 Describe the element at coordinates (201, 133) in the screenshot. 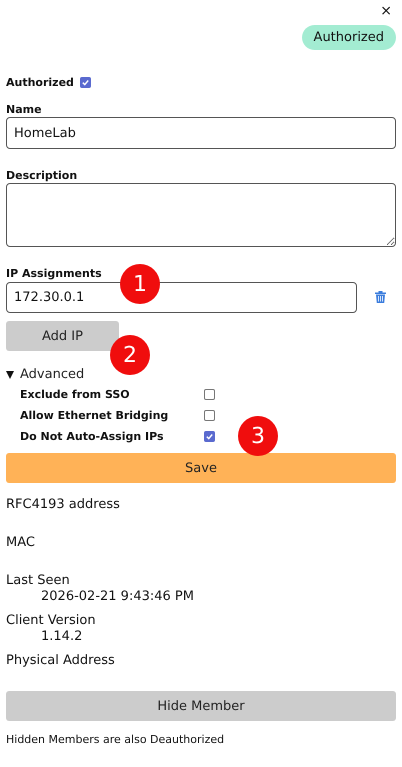

I see `name-field: HomeLab` at that location.